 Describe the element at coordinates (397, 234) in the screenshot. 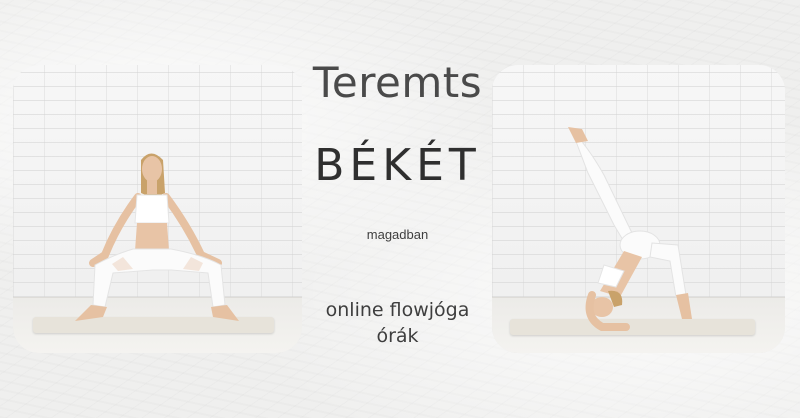

I see `headline-magadban: magadban` at that location.